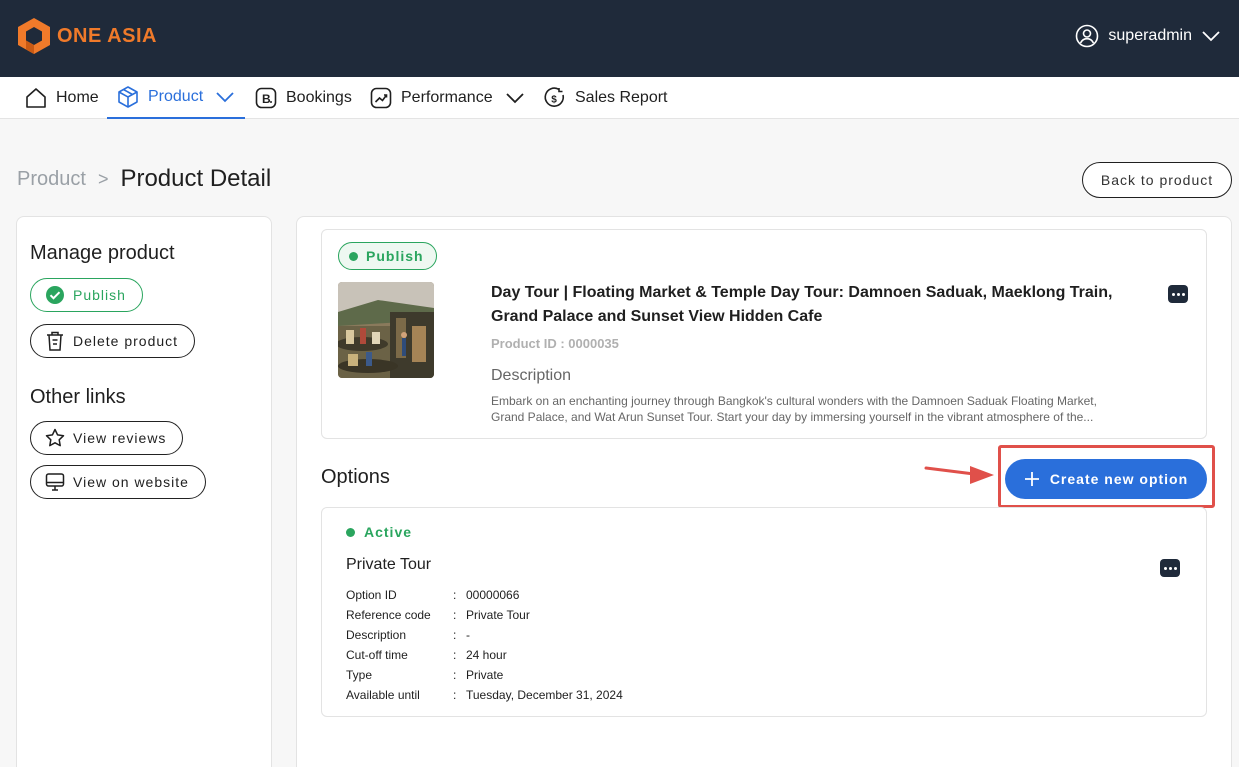 This screenshot has height=767, width=1239. I want to click on home-icon, so click(36, 98).